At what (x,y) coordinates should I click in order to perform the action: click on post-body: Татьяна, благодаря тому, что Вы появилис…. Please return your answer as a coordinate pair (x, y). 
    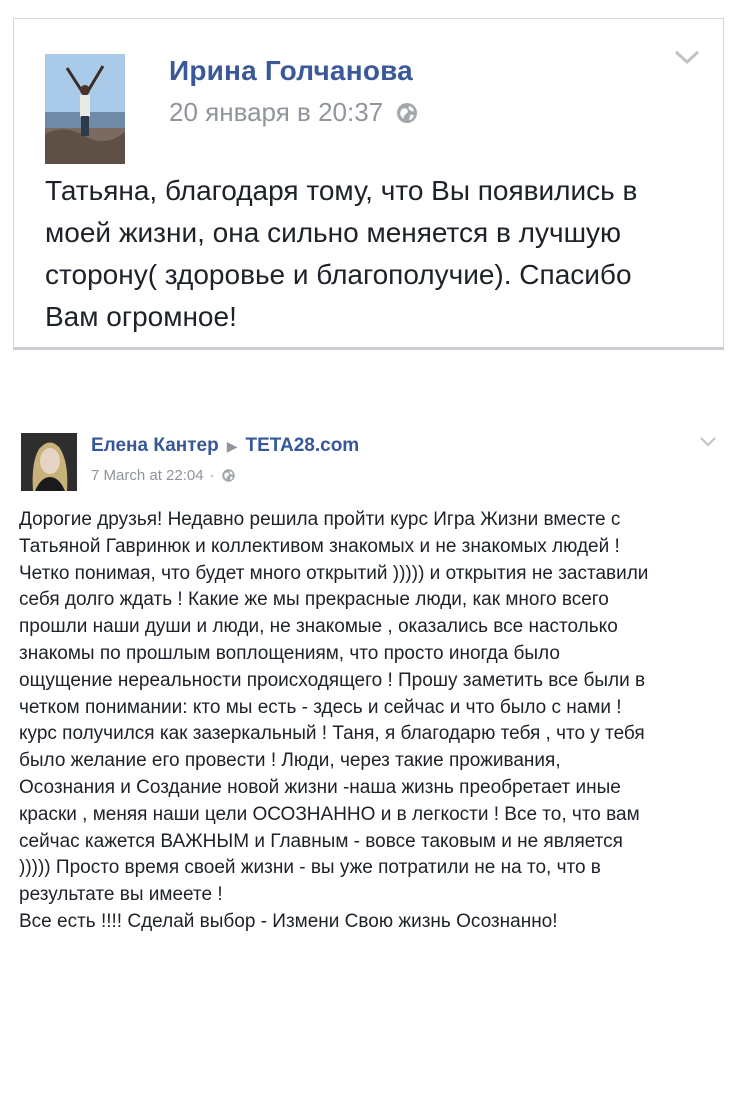
    Looking at the image, I should click on (341, 253).